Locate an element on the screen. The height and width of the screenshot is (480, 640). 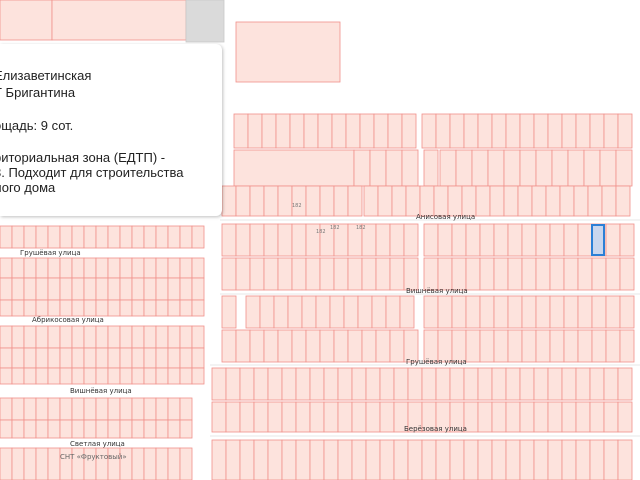
selected-parcel is located at coordinates (598, 240).